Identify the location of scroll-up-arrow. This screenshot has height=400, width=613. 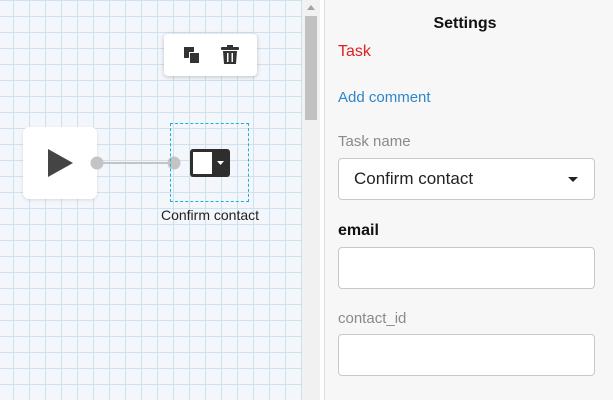
(311, 7).